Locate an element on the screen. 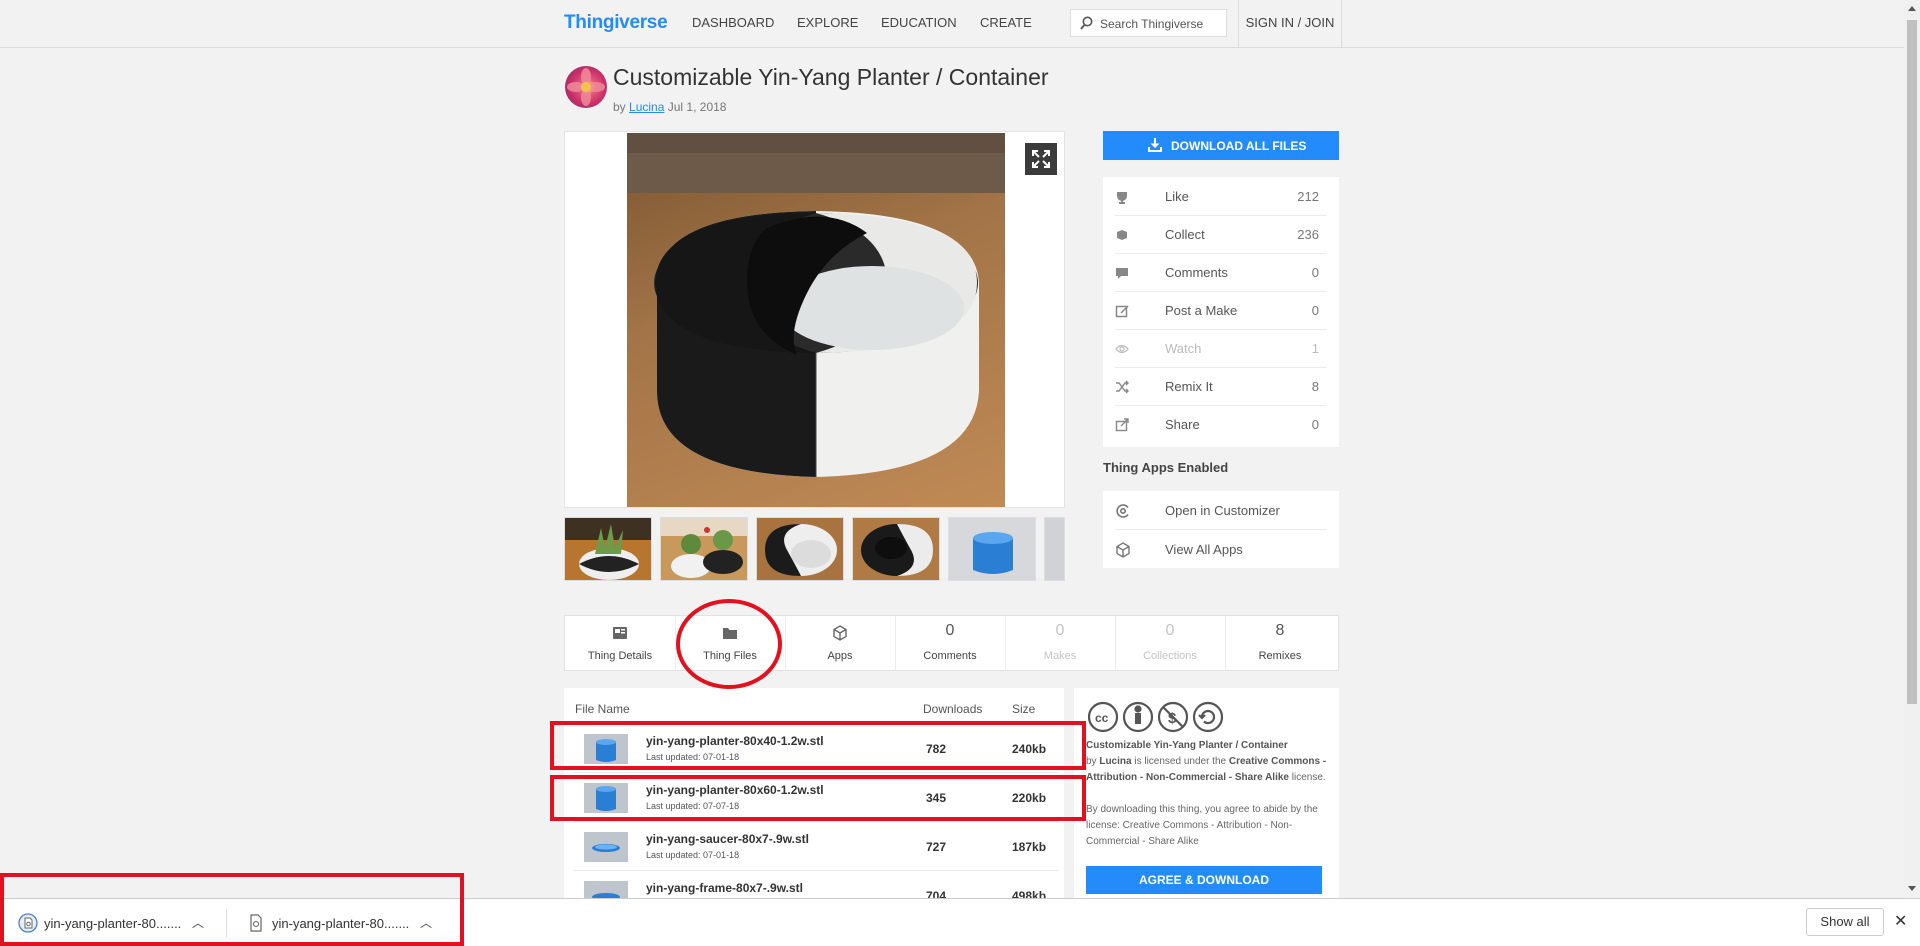 This screenshot has width=1920, height=946. thing-apps-panel: Open in Customizer View All Apps is located at coordinates (1221, 529).